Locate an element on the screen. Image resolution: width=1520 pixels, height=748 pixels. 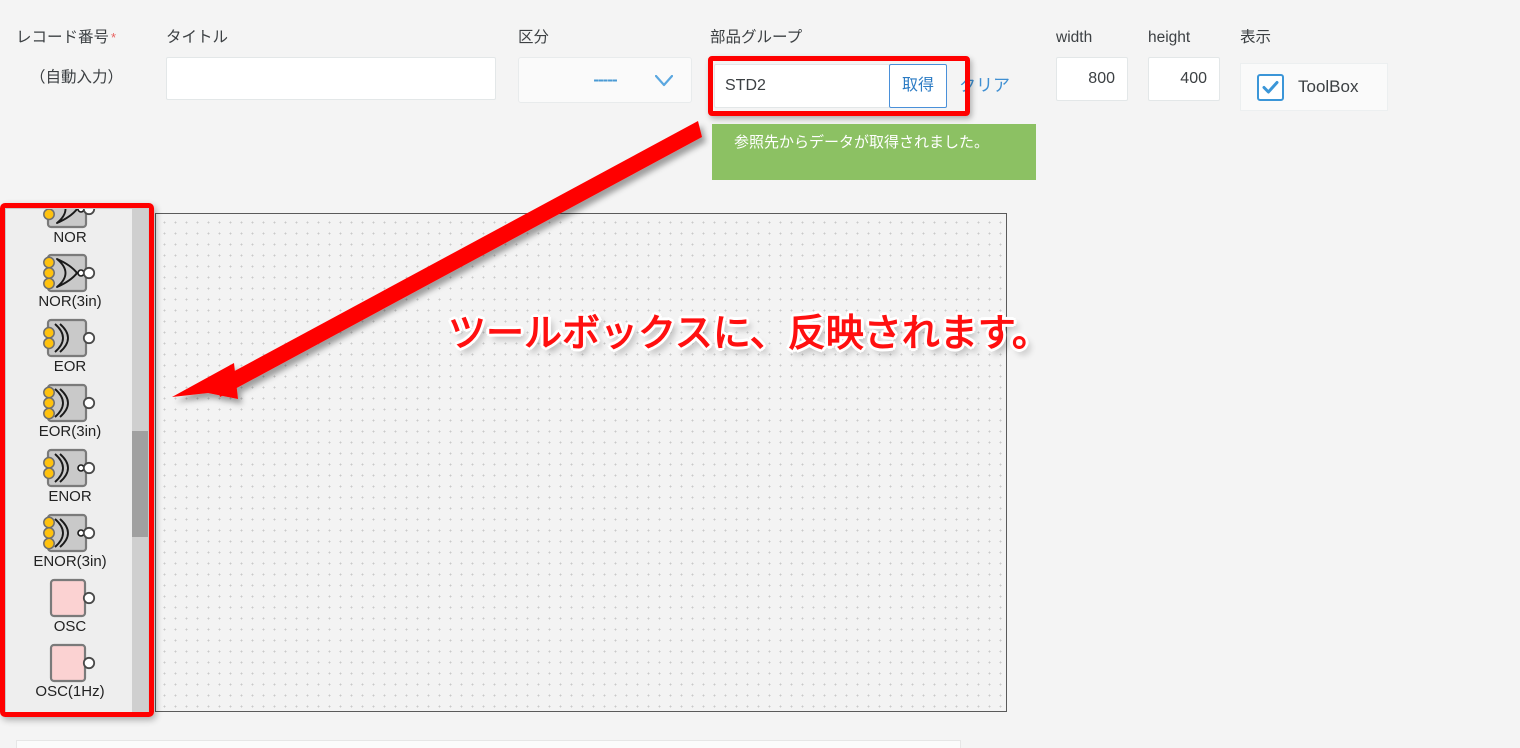
width-input is located at coordinates (1092, 79).